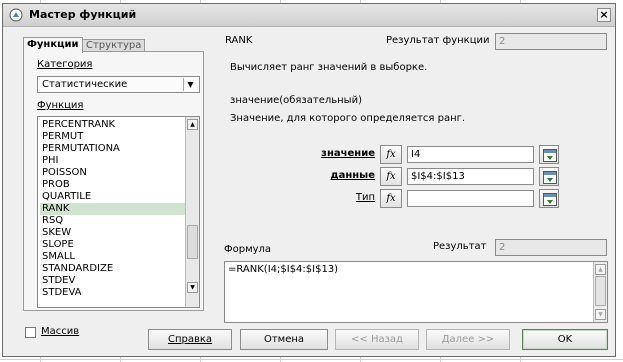 This screenshot has width=623, height=362. What do you see at coordinates (551, 41) in the screenshot?
I see `function-result-field: 2` at bounding box center [551, 41].